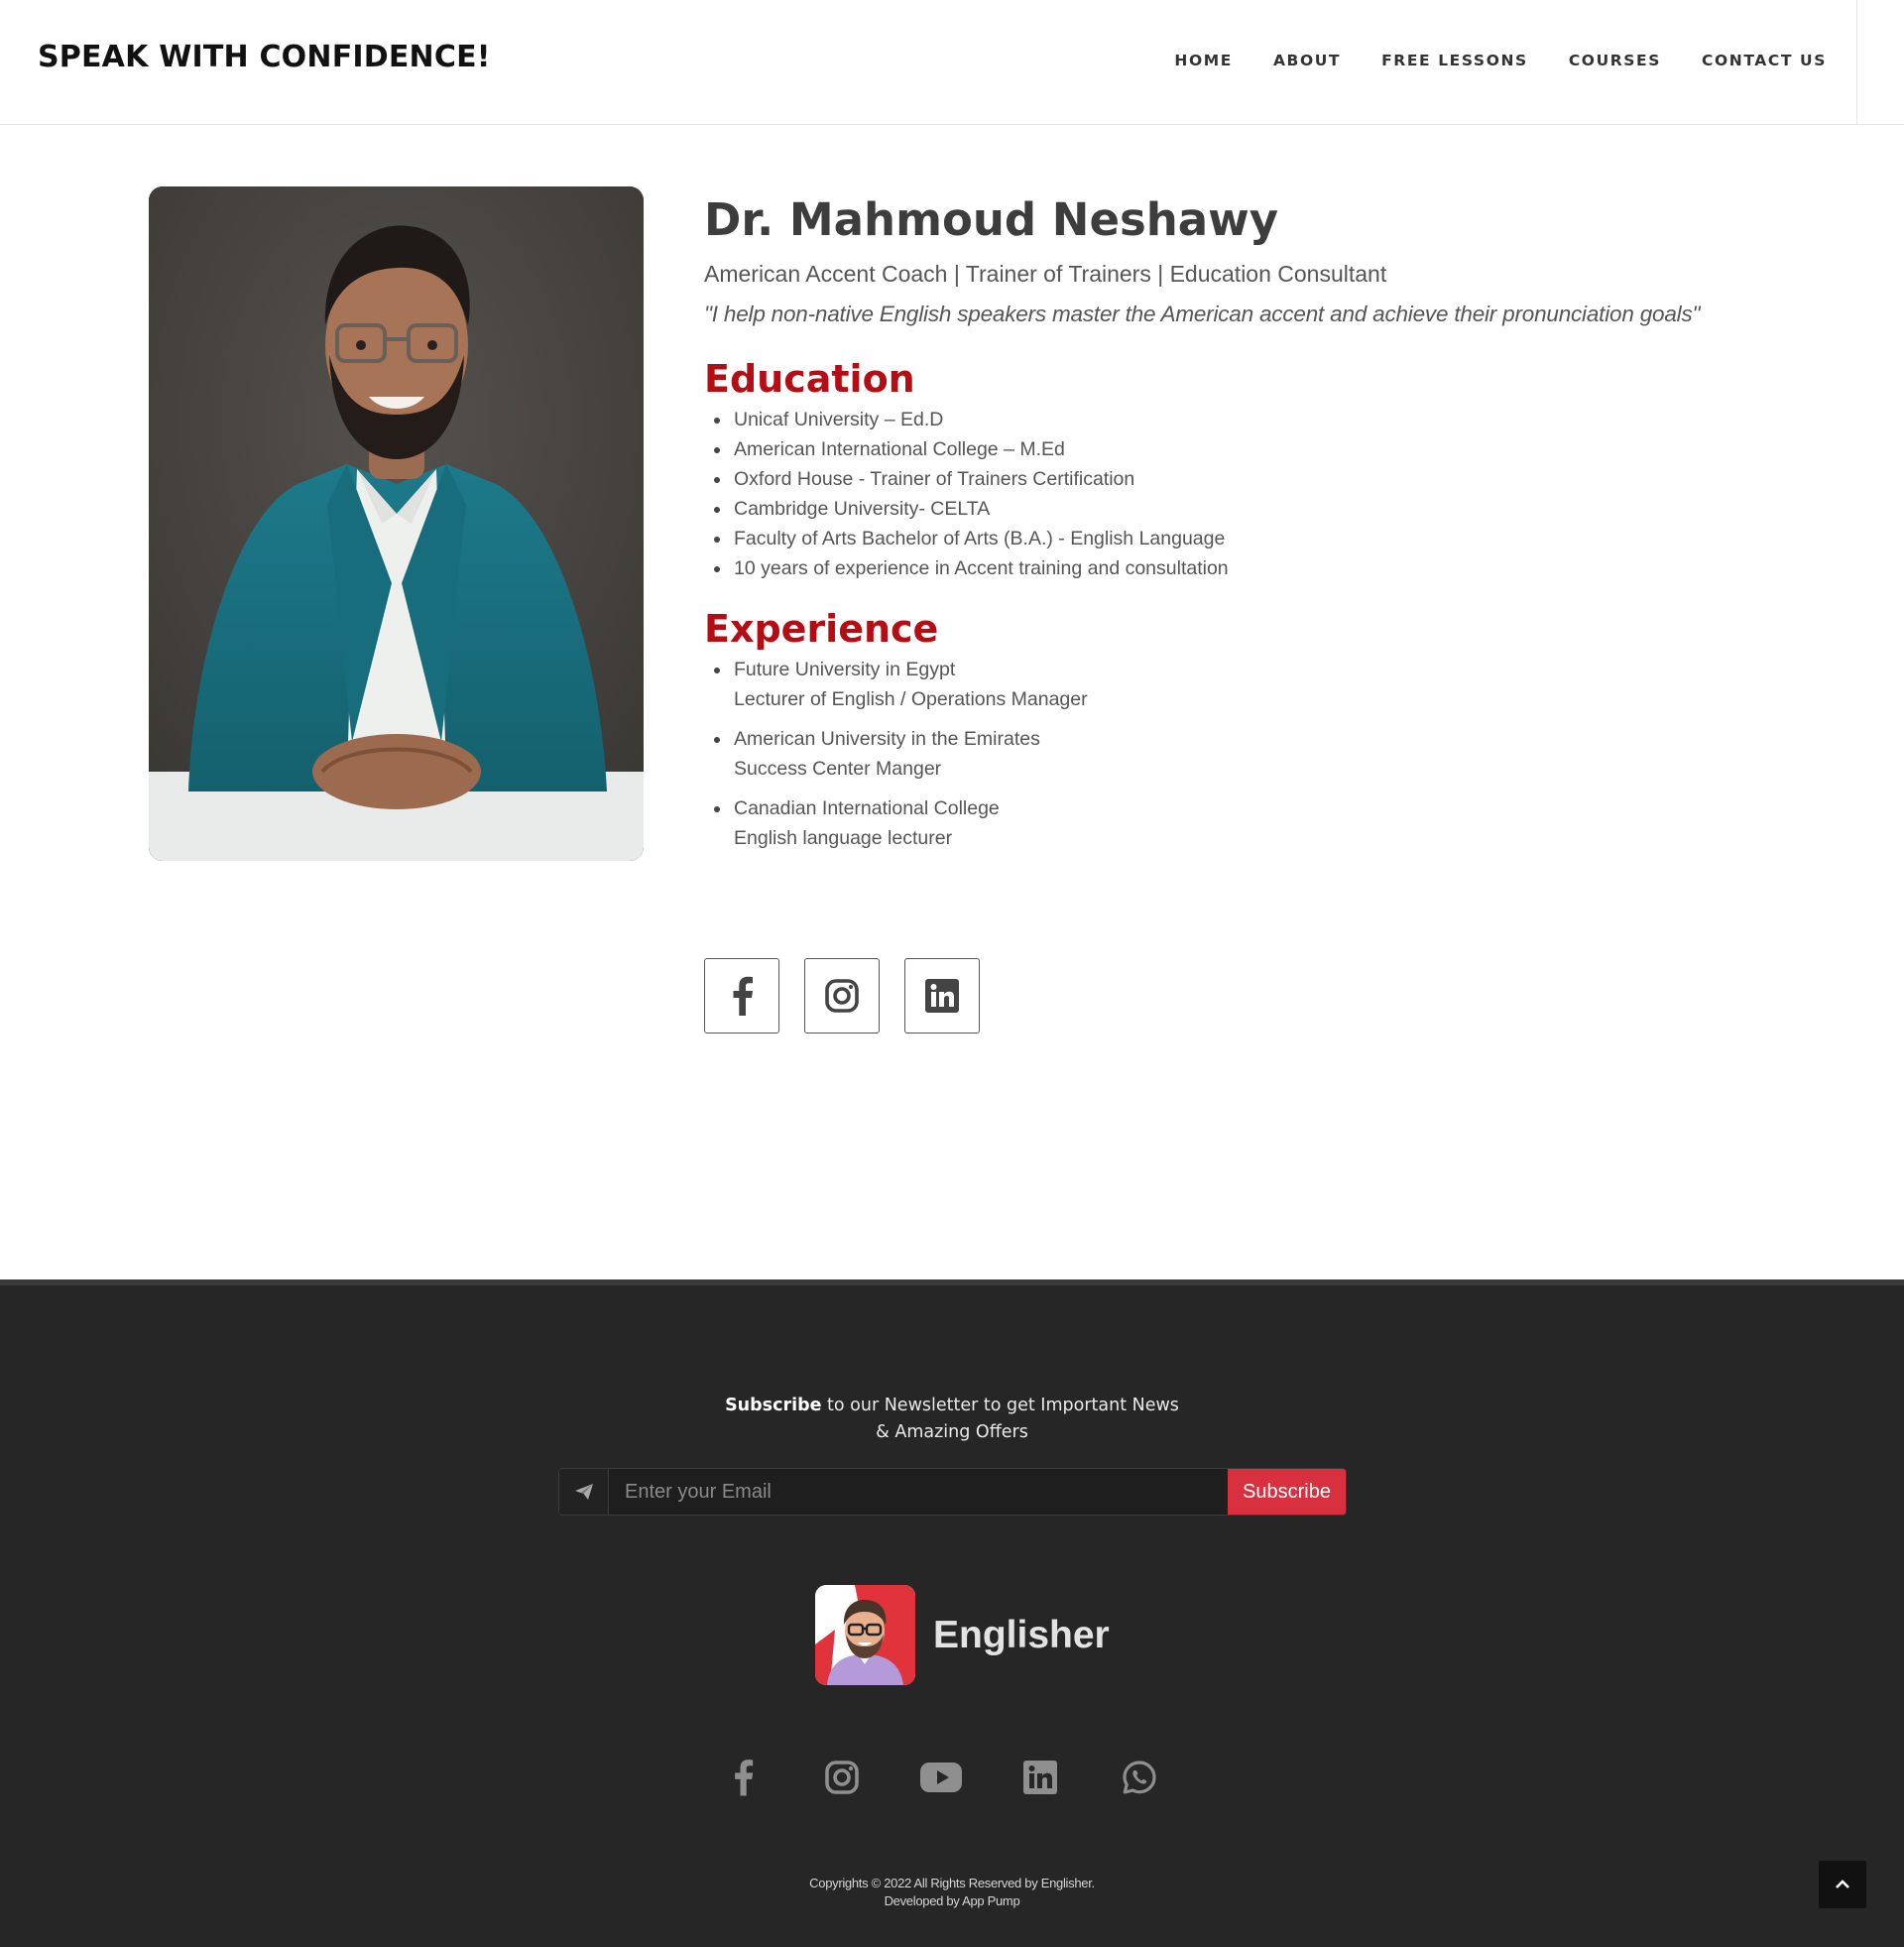  What do you see at coordinates (1307, 60) in the screenshot?
I see `nav-about: ABOUT` at bounding box center [1307, 60].